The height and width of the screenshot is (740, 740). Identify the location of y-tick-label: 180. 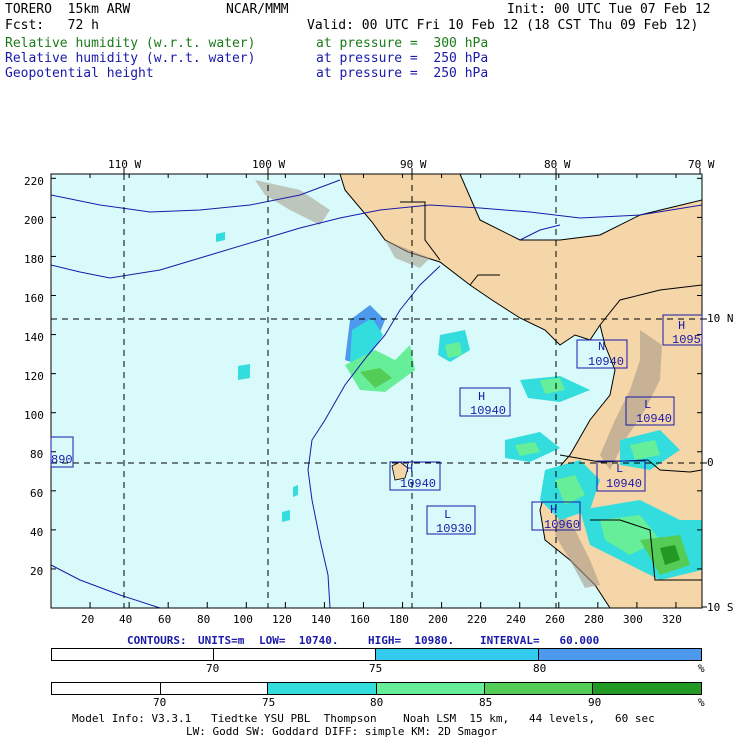
(34, 259).